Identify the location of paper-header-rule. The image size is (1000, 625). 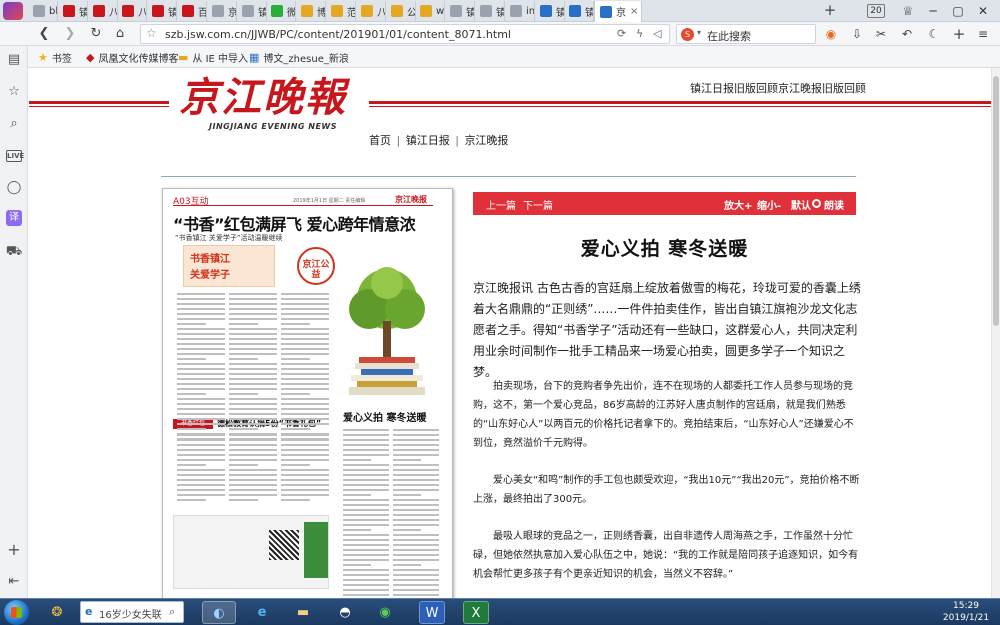
(303, 205).